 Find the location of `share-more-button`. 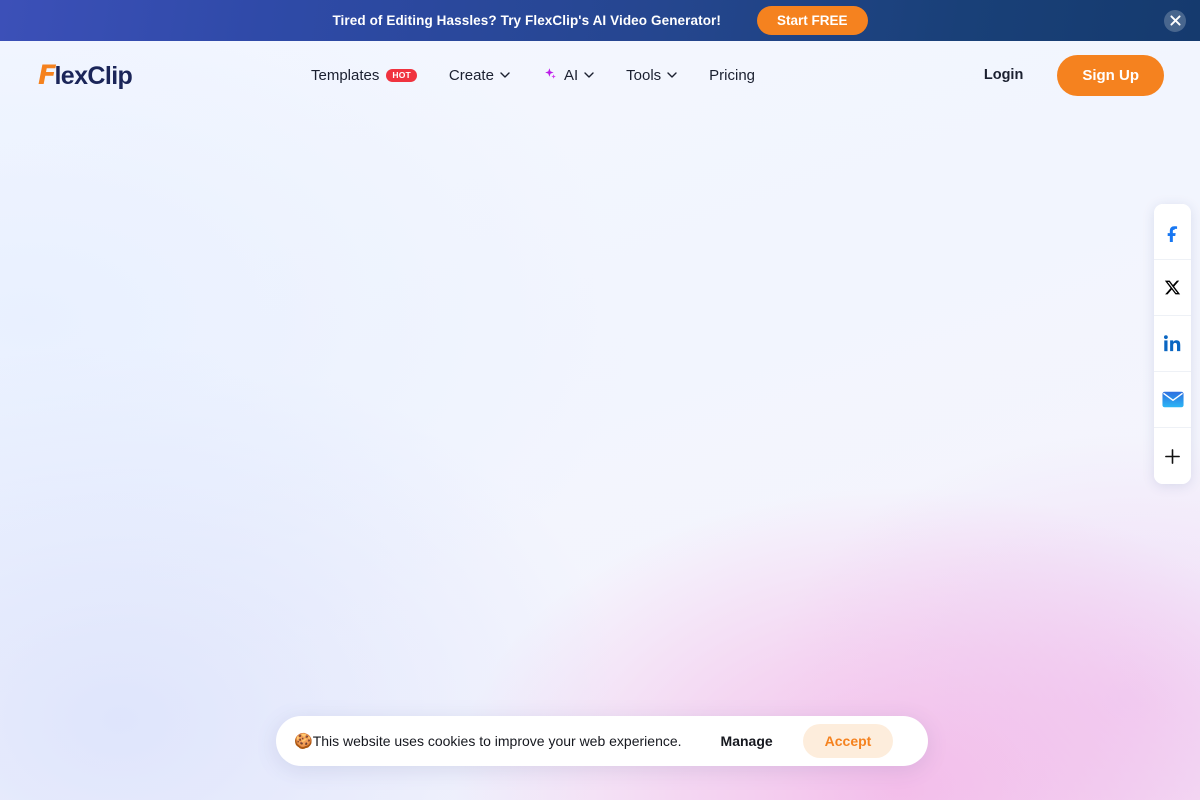

share-more-button is located at coordinates (1172, 456).